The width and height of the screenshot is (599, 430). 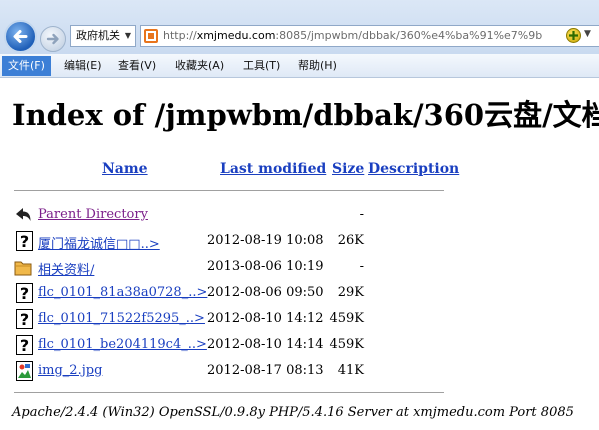 What do you see at coordinates (350, 292) in the screenshot?
I see `file-size: 29K` at bounding box center [350, 292].